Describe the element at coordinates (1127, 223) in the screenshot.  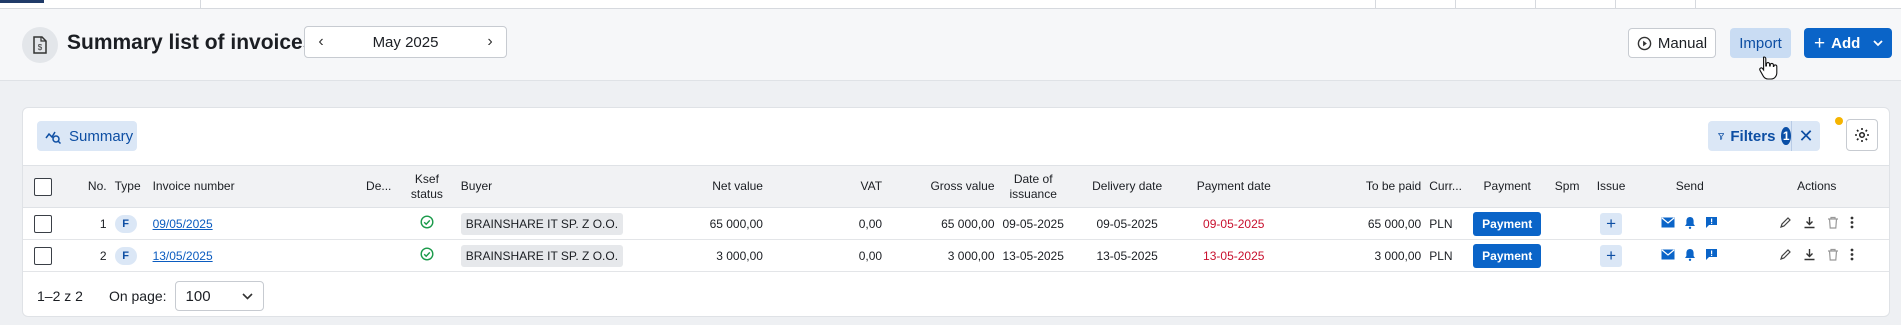
I see `cell-delivery-date: 09-05-2025` at that location.